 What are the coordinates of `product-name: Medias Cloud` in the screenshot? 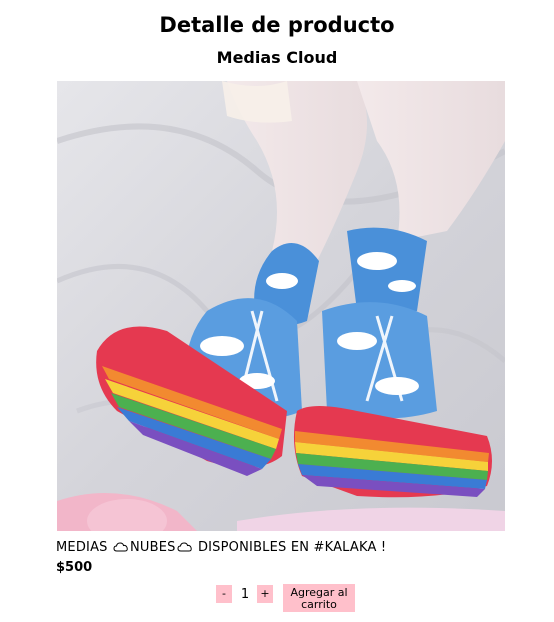 It's located at (277, 57).